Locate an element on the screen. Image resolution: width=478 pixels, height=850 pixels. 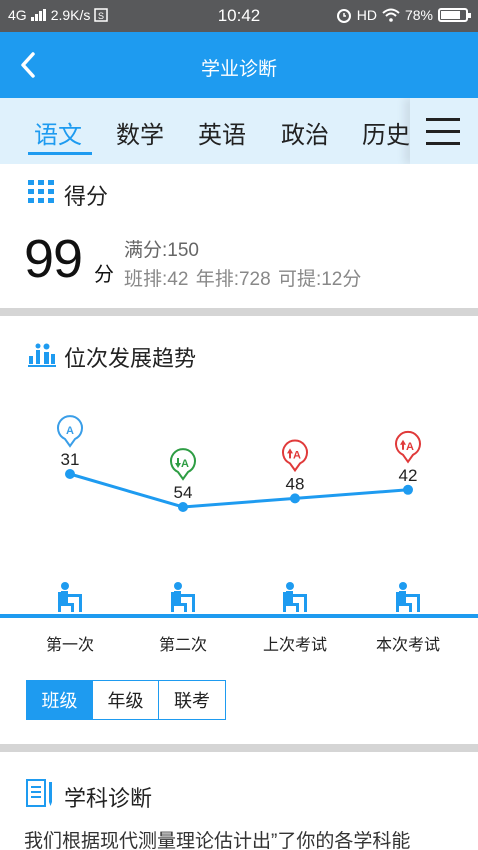
wifi-icon is located at coordinates (391, 15).